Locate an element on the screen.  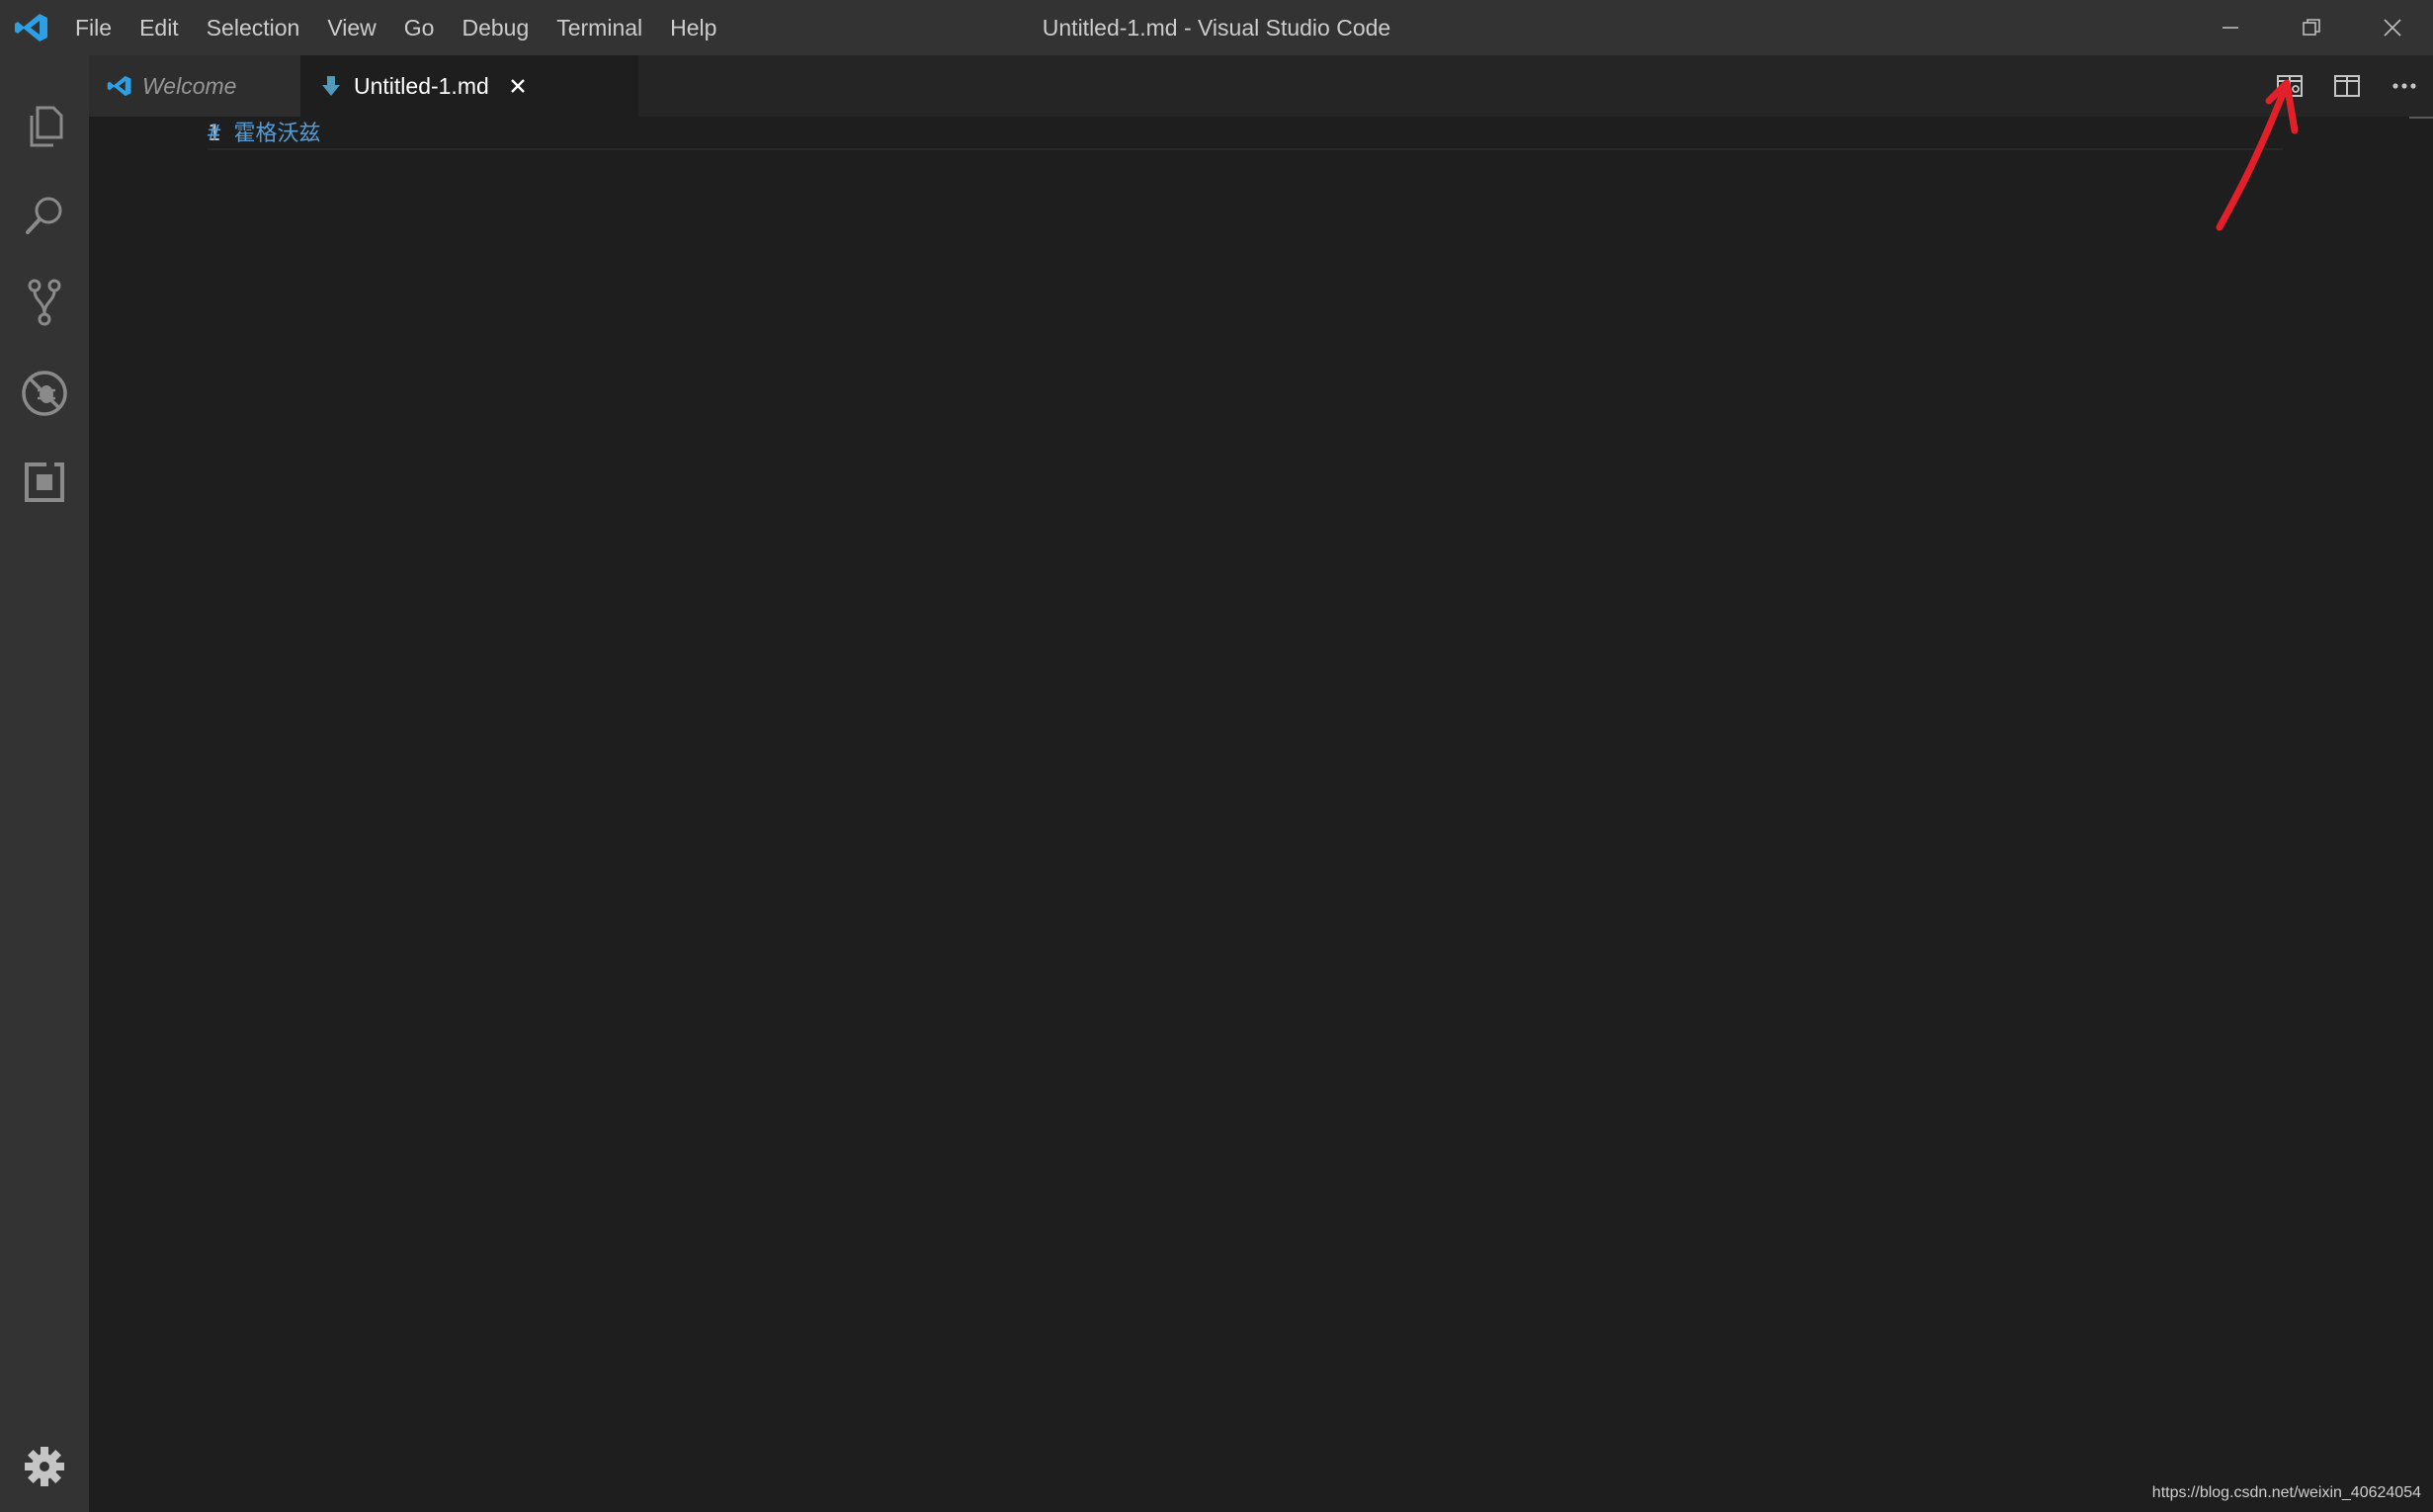
open-preview-to-side-icon is located at coordinates (2290, 86).